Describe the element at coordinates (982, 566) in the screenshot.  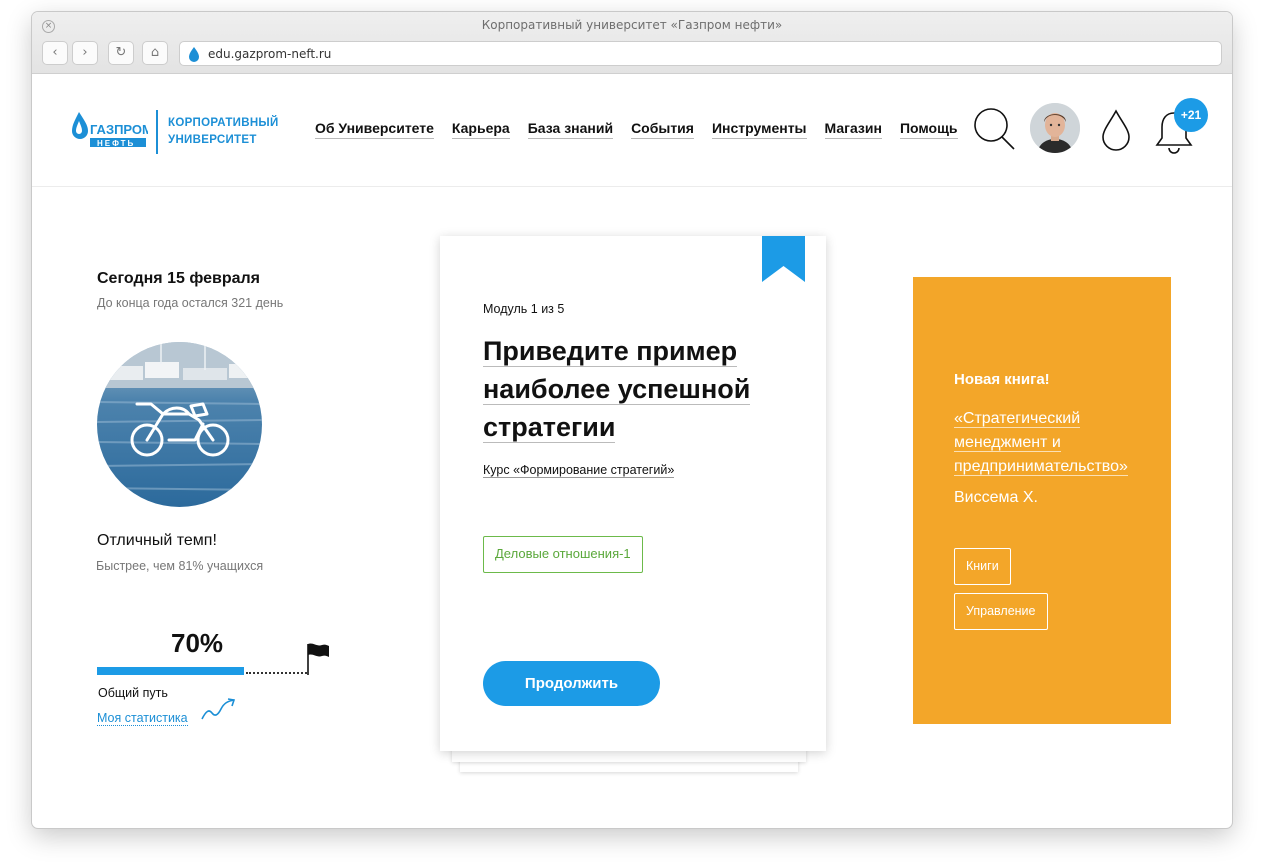
I see `tag-books: Книги` at that location.